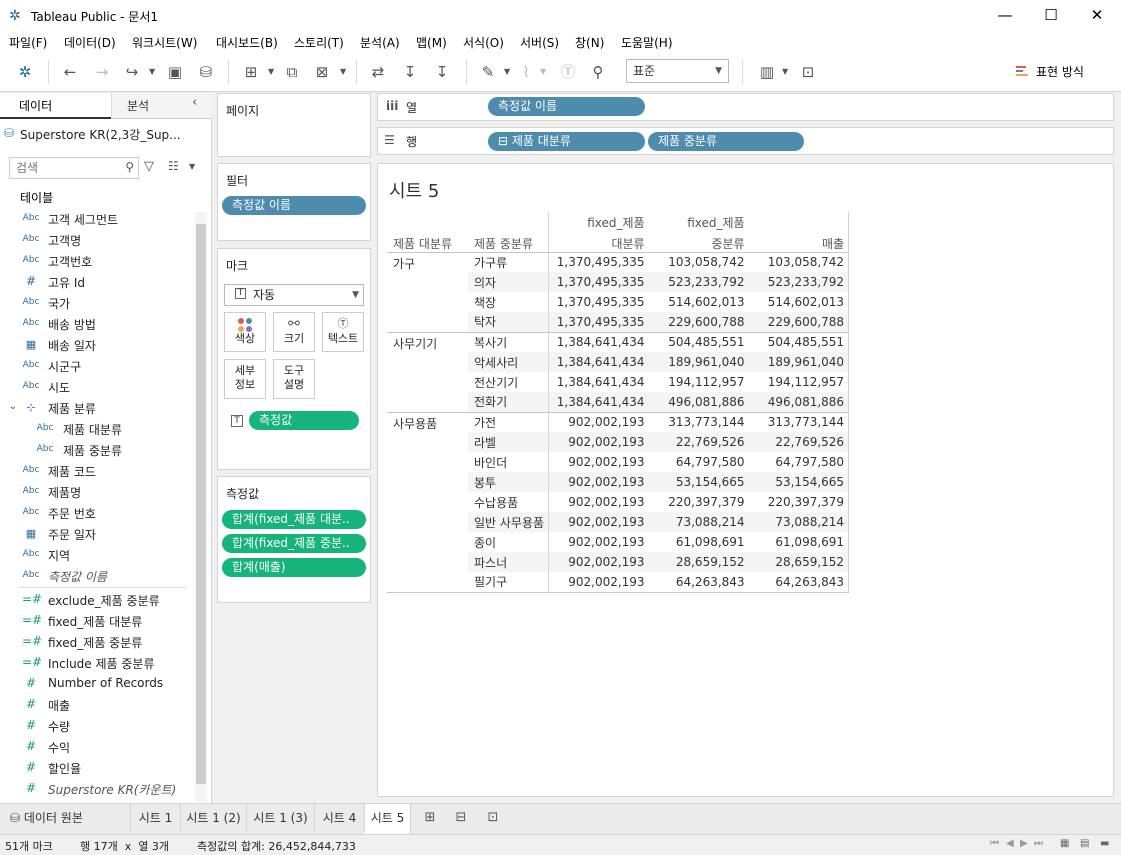 This screenshot has width=1121, height=855. What do you see at coordinates (194, 102) in the screenshot?
I see `collapse-pane-icon: ‹` at bounding box center [194, 102].